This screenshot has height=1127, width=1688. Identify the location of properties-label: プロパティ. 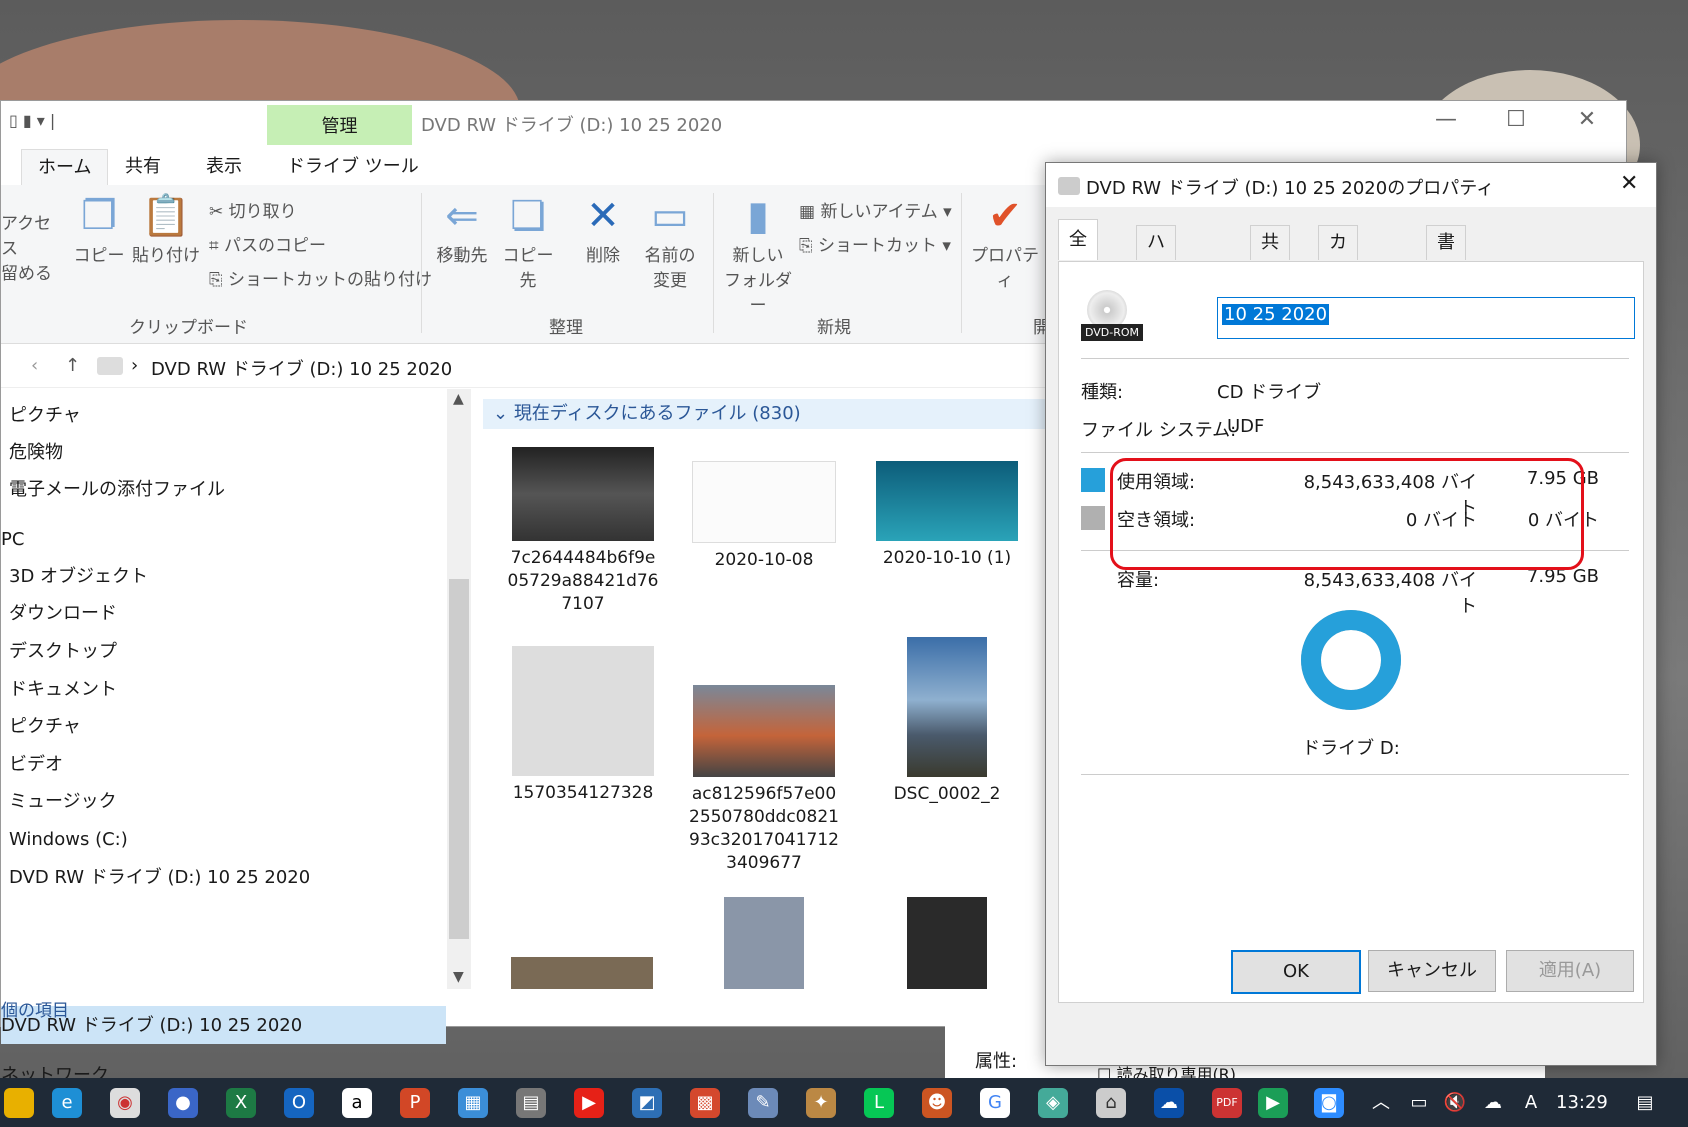
(1005, 268).